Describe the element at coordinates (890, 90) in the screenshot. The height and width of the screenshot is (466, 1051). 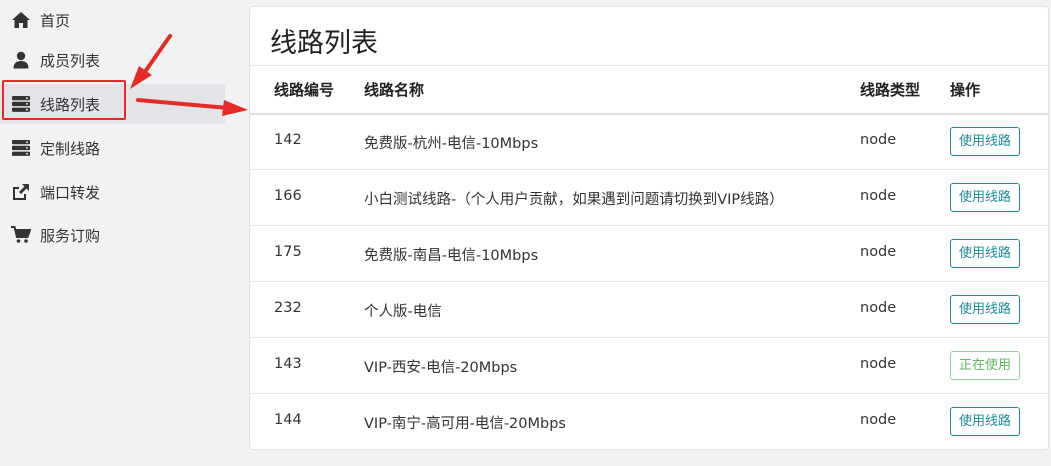
I see `column-header-type: 线路类型` at that location.